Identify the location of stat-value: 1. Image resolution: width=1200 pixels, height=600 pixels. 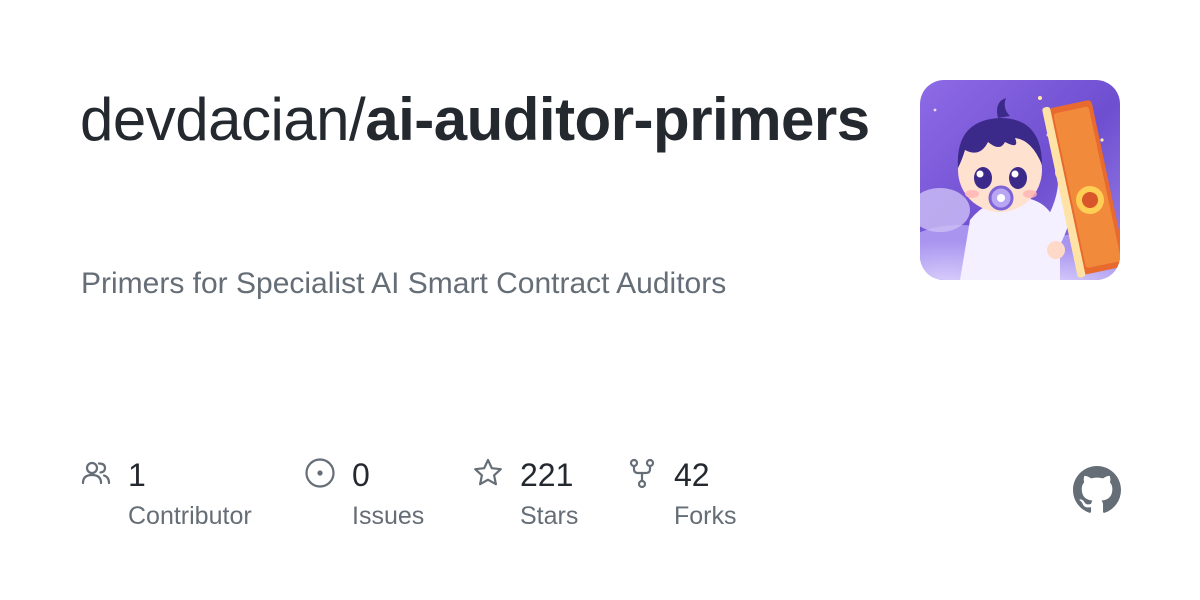
(137, 475).